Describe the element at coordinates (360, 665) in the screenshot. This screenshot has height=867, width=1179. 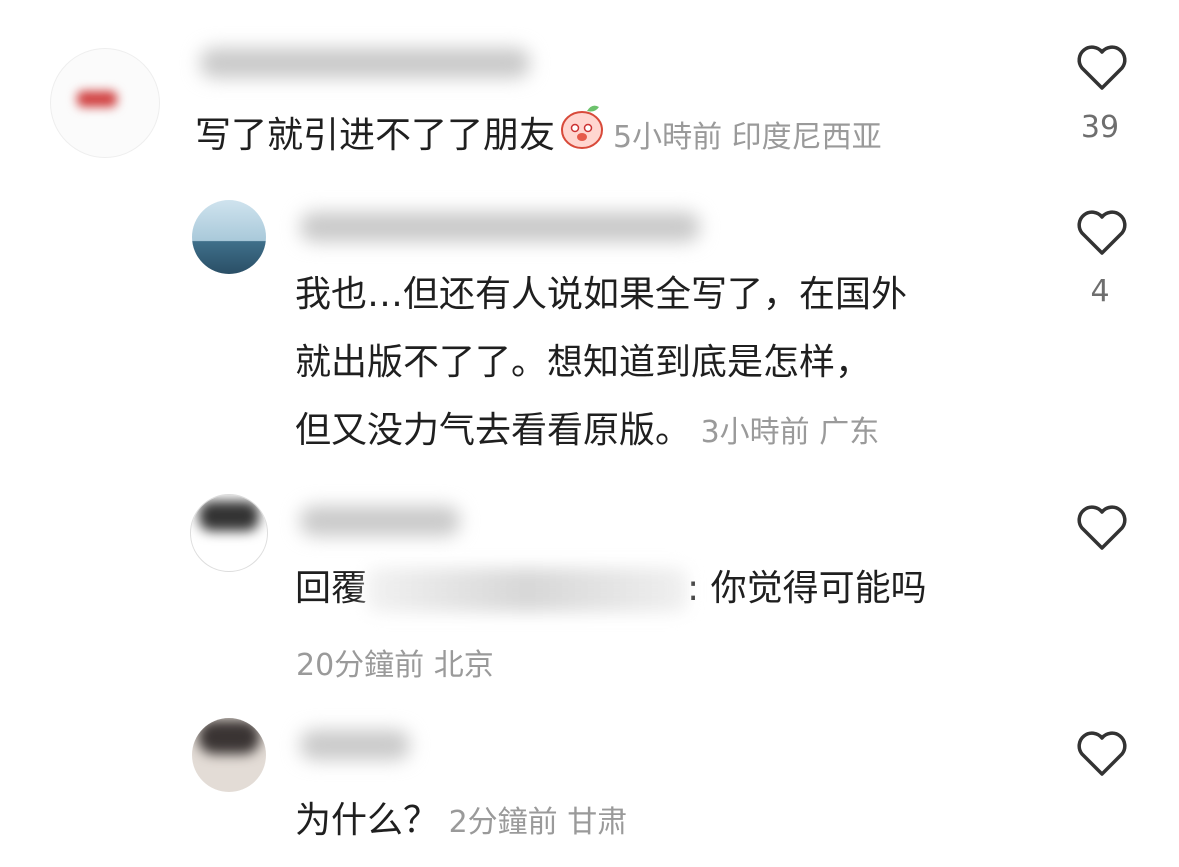
I see `comment-time: 20分鐘前` at that location.